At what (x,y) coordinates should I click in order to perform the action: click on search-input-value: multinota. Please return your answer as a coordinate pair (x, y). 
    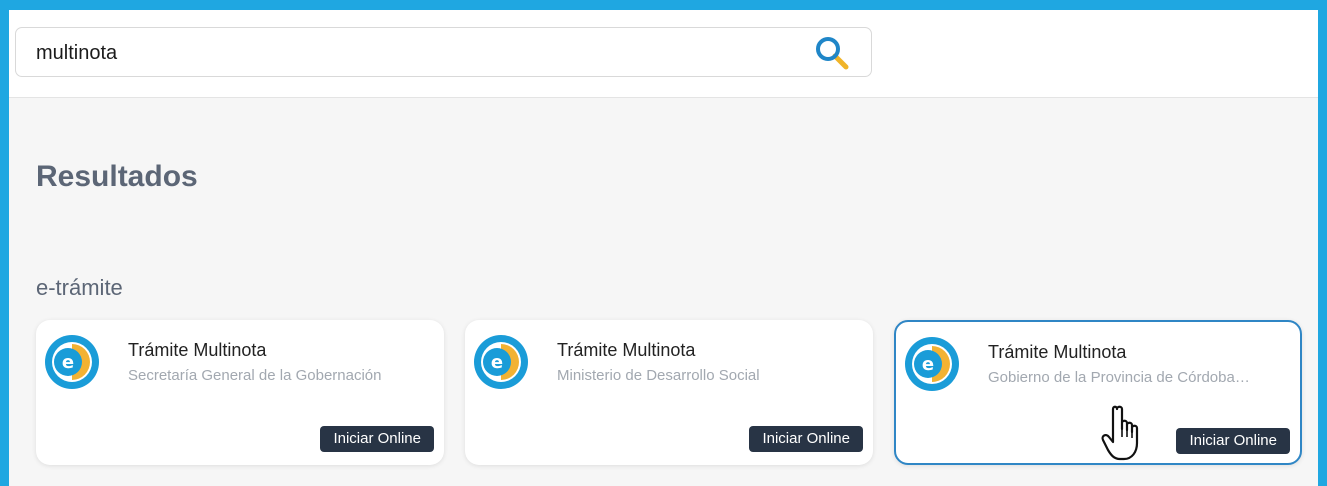
    Looking at the image, I should click on (77, 53).